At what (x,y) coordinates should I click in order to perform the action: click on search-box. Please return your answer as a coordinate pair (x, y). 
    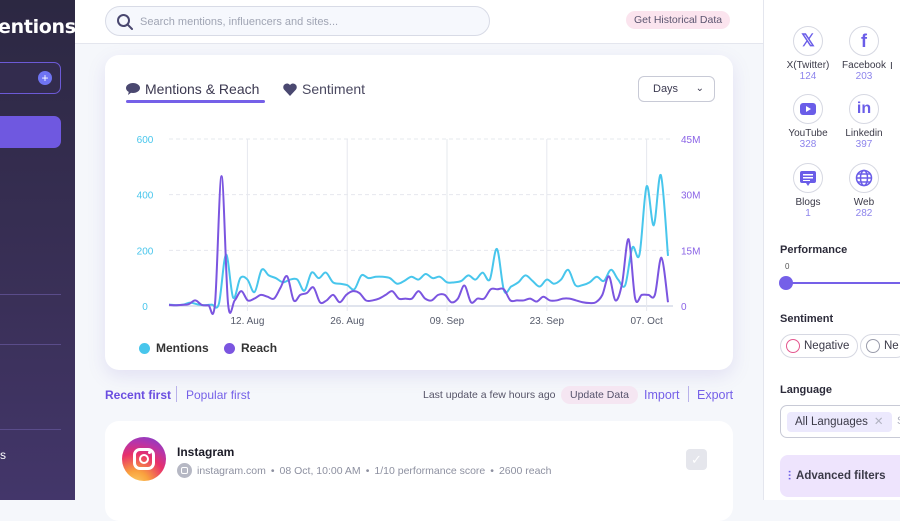
    Looking at the image, I should click on (297, 21).